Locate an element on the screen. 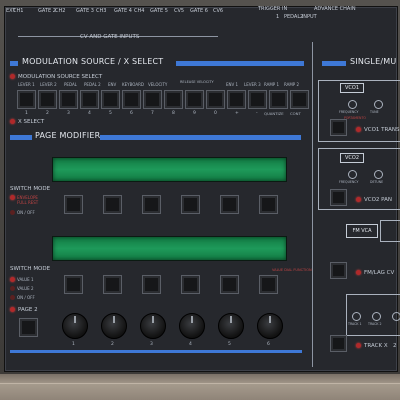  vco1-button is located at coordinates (338, 127).